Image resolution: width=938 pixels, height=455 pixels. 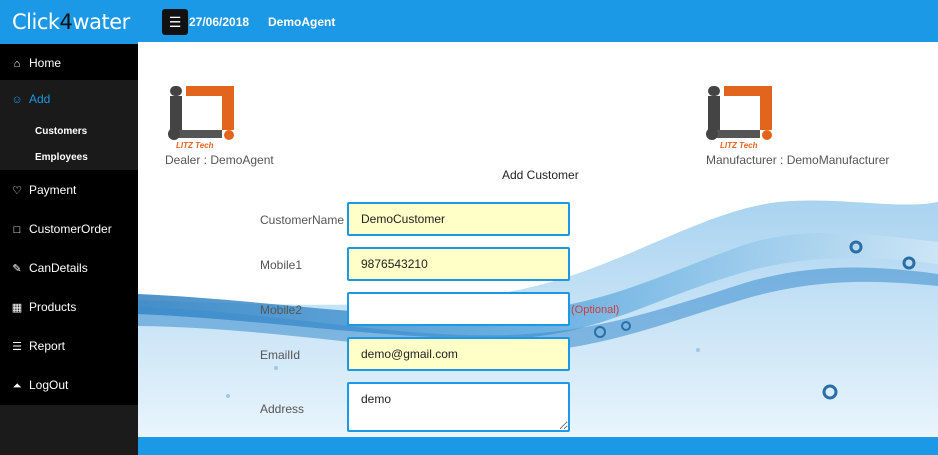 What do you see at coordinates (17, 64) in the screenshot?
I see `home-icon: ⌂` at bounding box center [17, 64].